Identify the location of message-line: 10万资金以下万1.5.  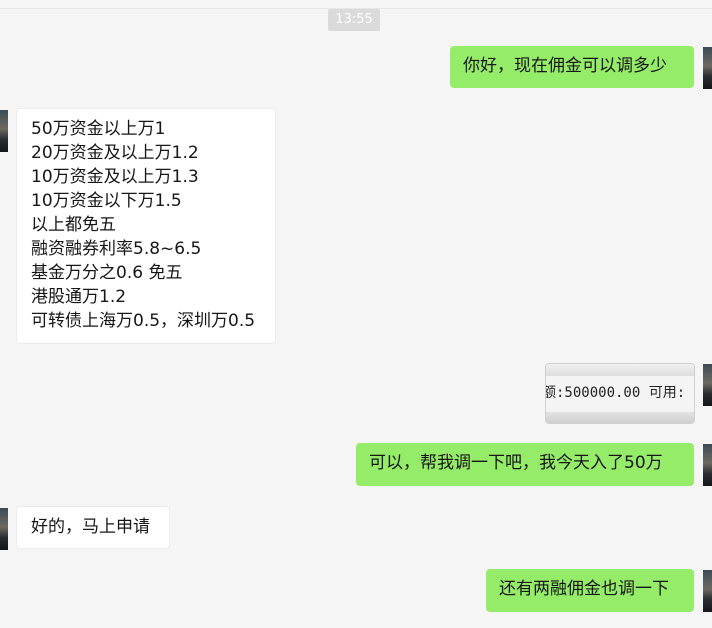
(106, 201).